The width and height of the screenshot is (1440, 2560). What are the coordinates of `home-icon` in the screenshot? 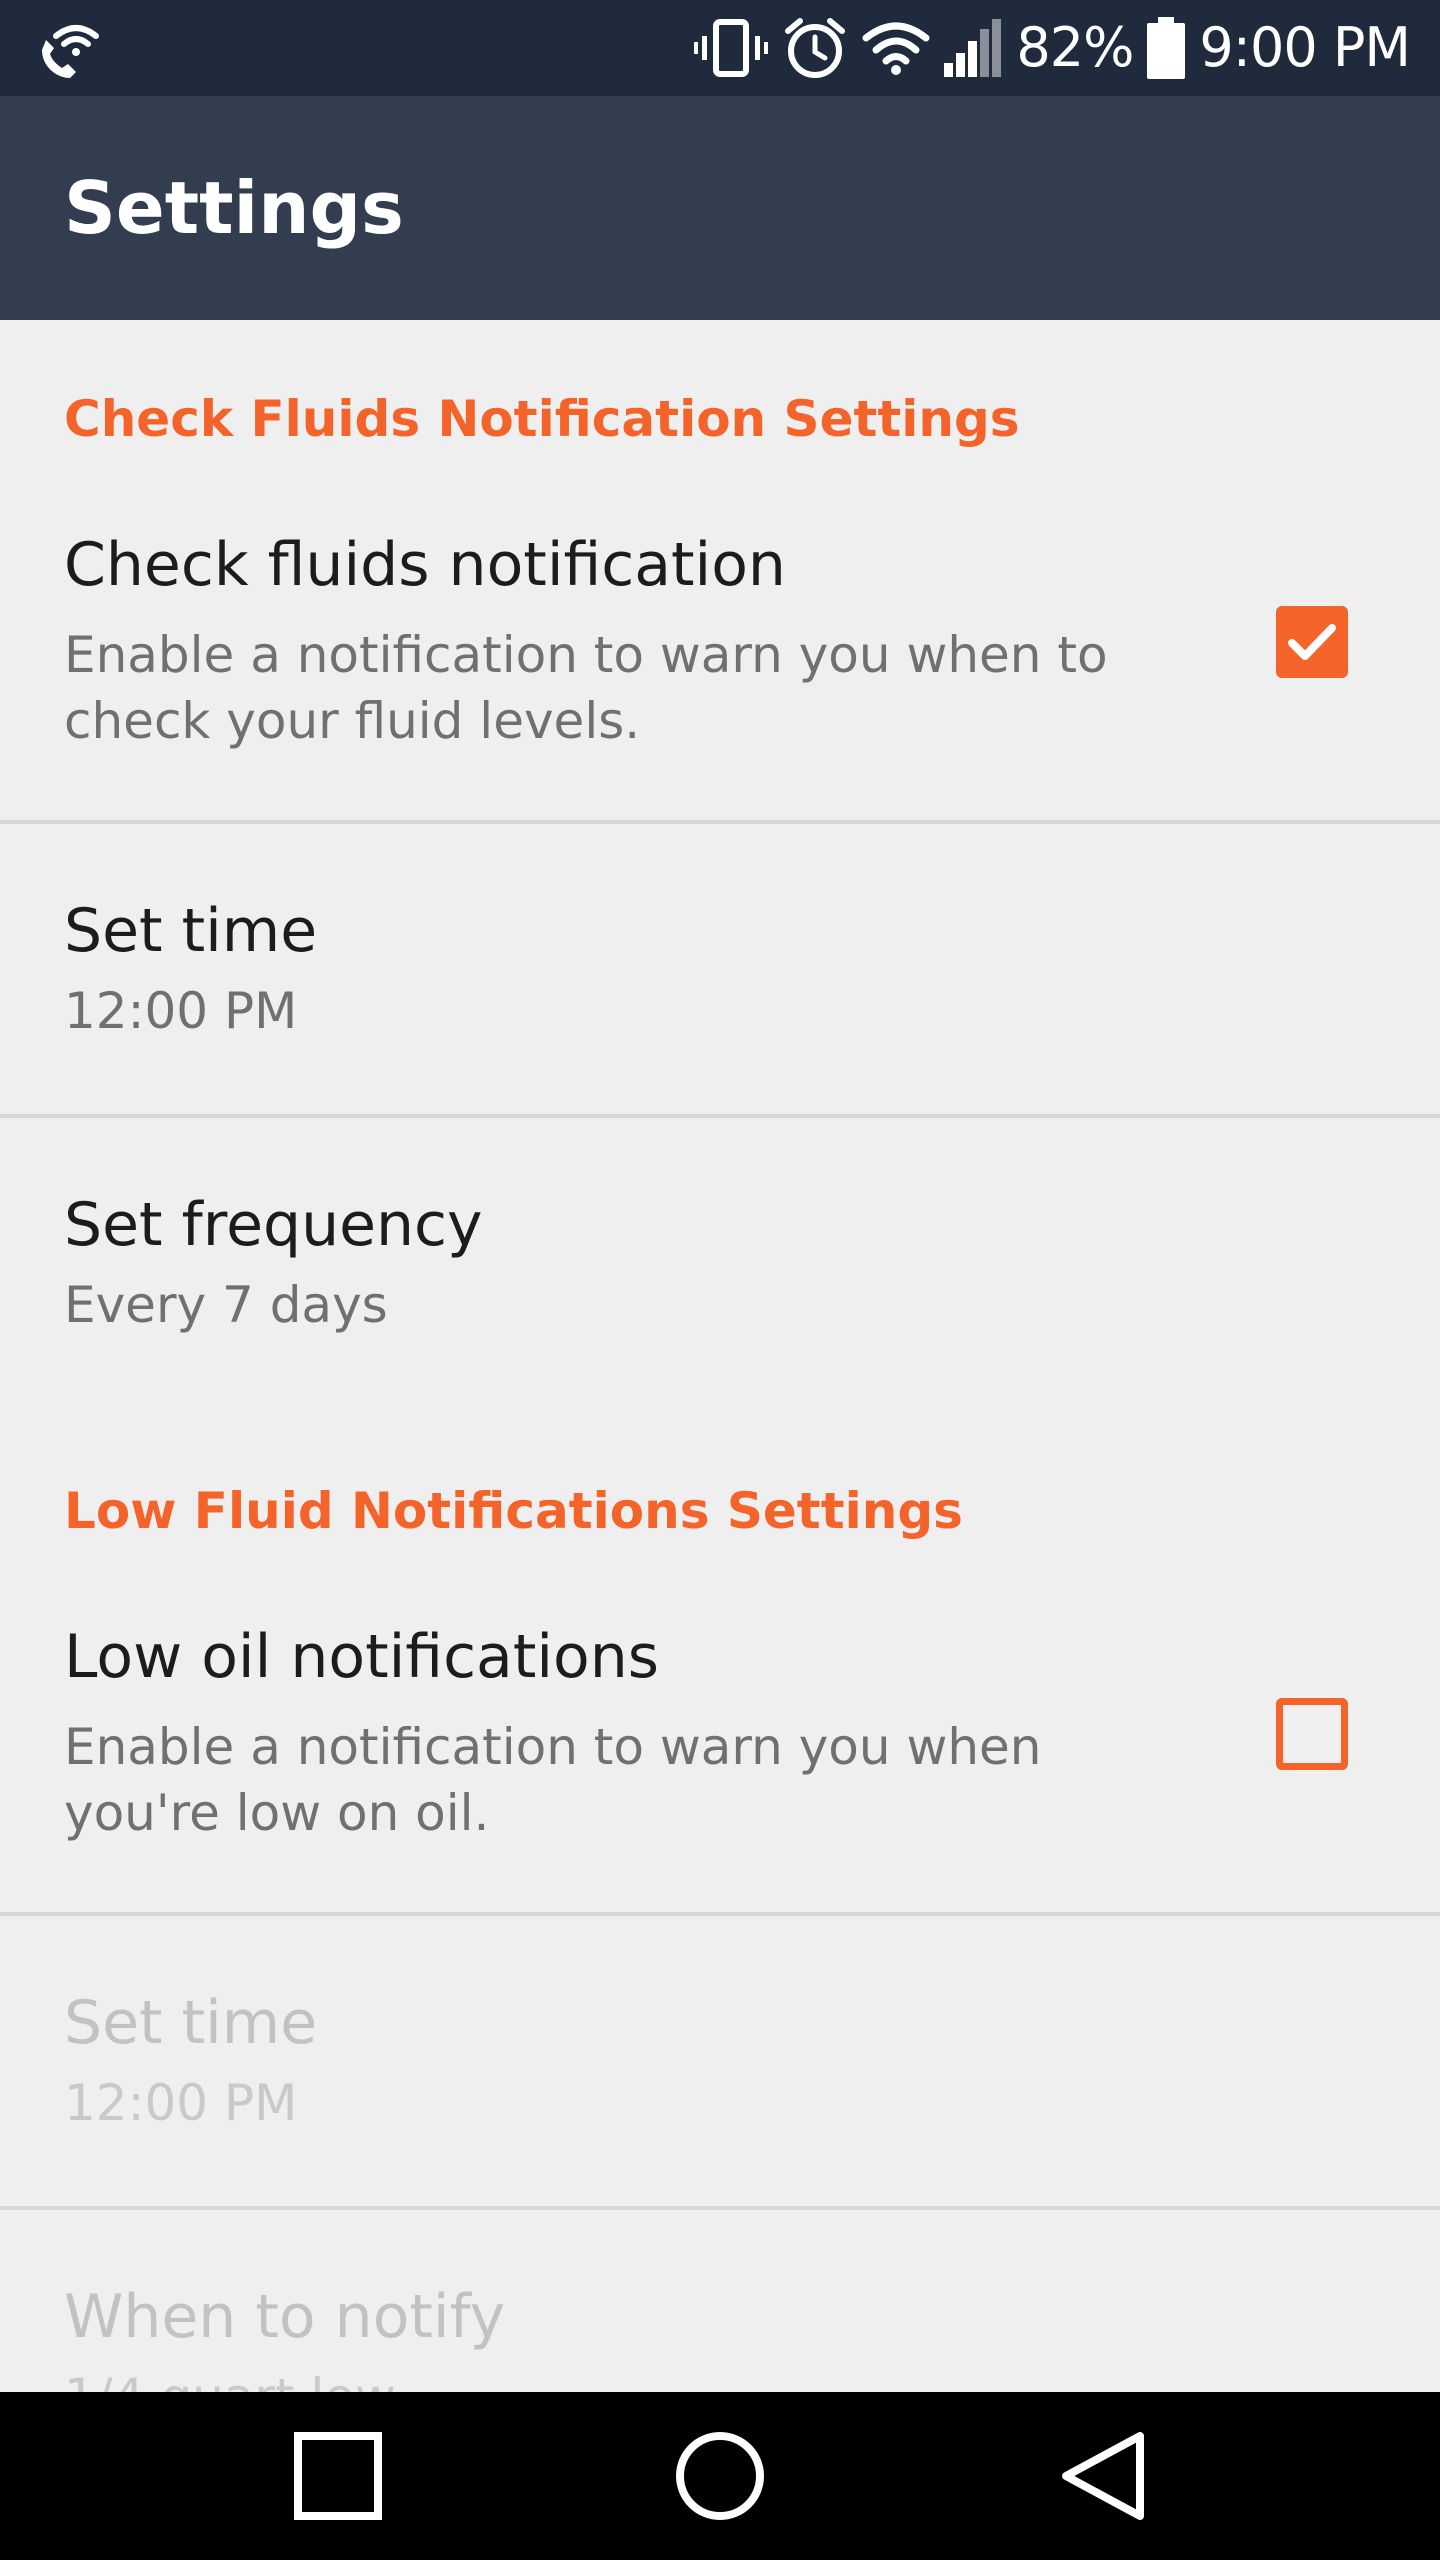 It's located at (720, 2476).